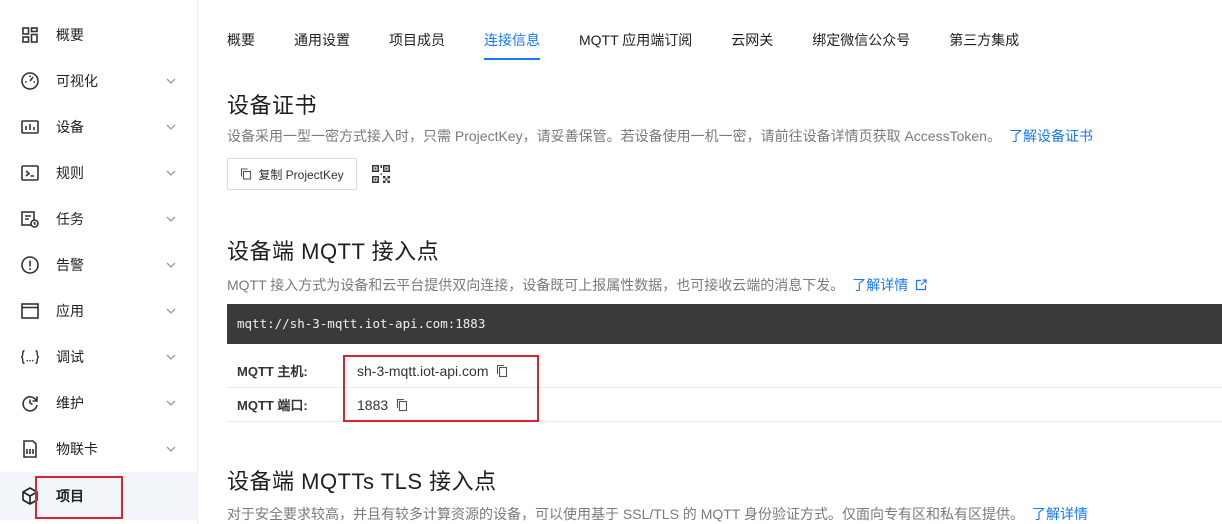 This screenshot has width=1222, height=524. Describe the element at coordinates (635, 41) in the screenshot. I see `tab-mqtt-app-subscription: MQTT 应用端订阅` at that location.